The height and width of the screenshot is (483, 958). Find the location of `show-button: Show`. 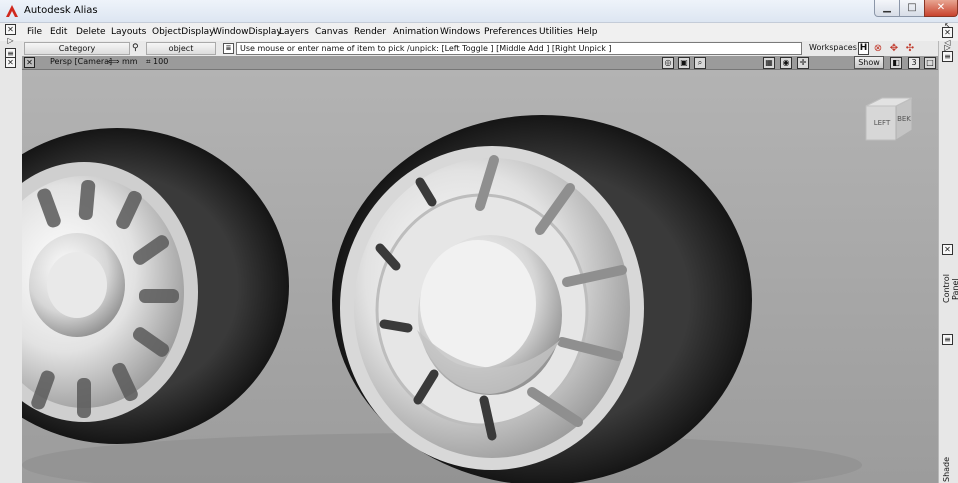

show-button: Show is located at coordinates (869, 62).